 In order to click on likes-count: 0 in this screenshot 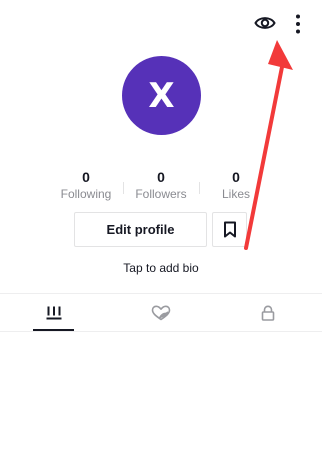, I will do `click(236, 177)`.